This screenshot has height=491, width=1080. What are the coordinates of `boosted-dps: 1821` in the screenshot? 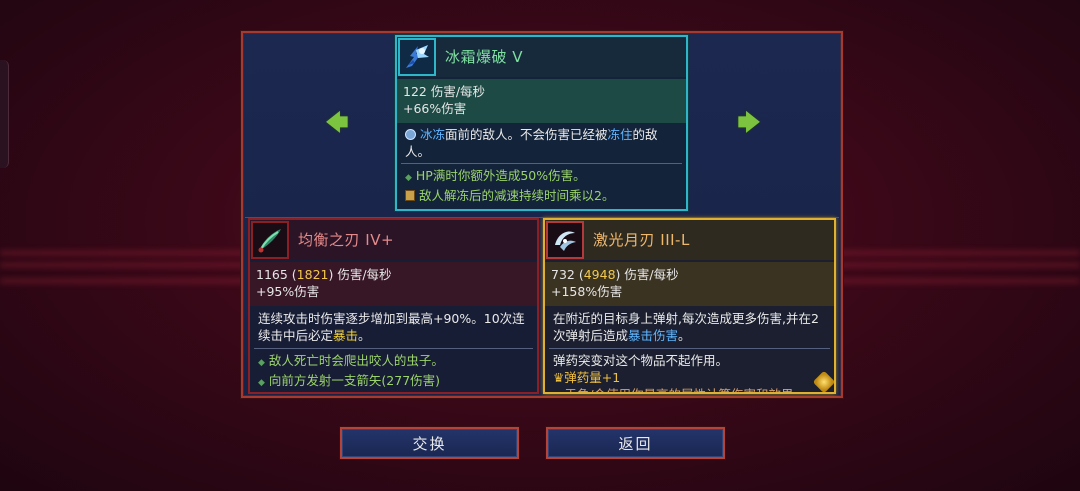 It's located at (312, 274).